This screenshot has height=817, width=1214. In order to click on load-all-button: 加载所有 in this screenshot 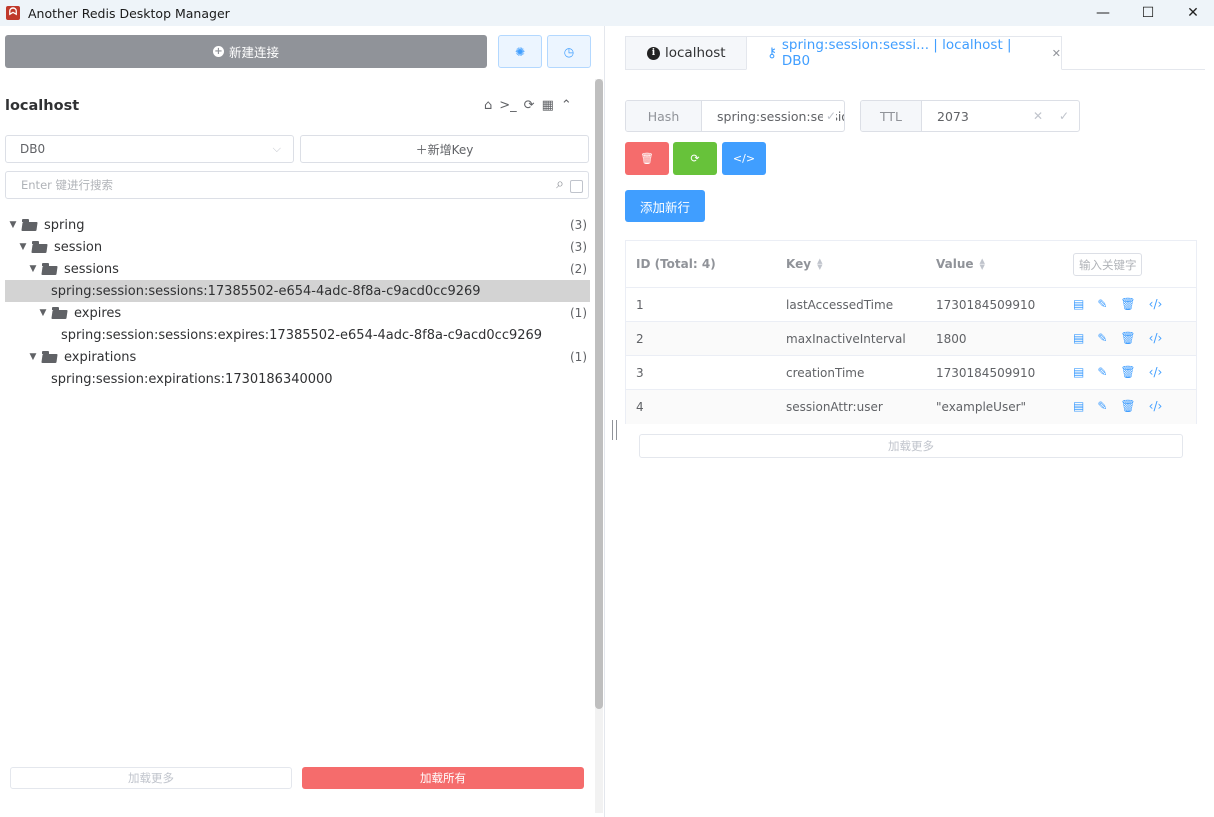, I will do `click(443, 778)`.